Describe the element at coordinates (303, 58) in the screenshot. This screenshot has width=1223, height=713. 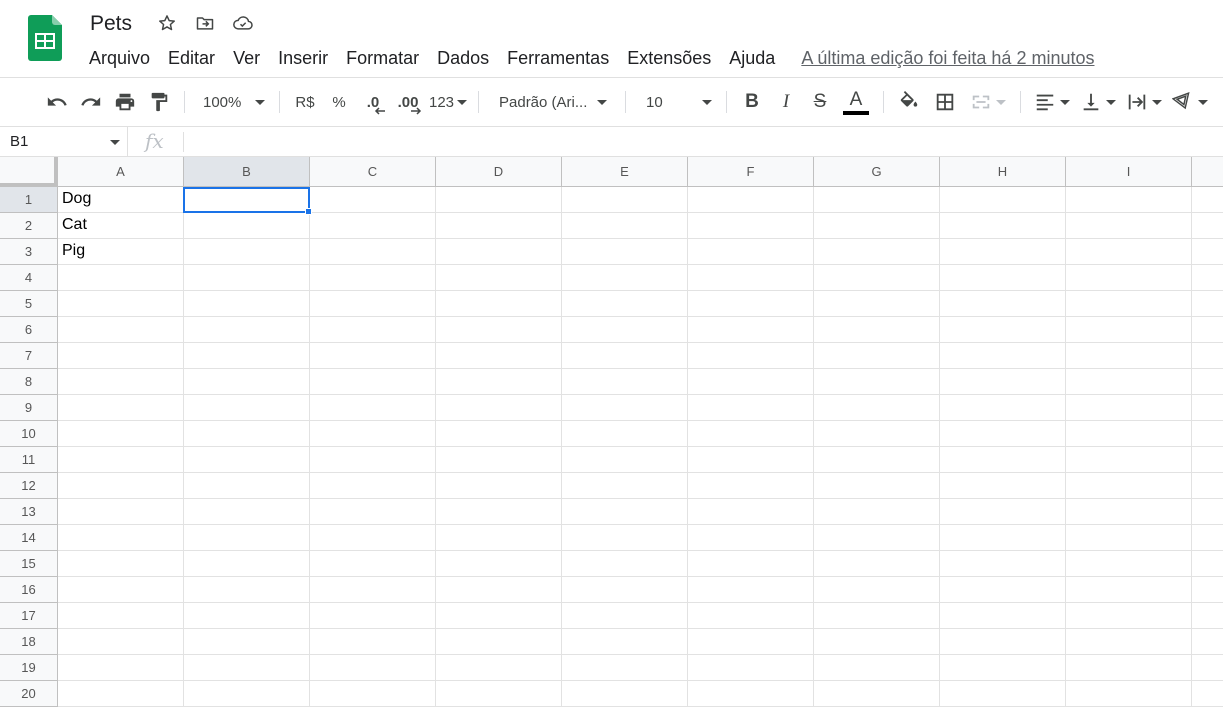
I see `menu-inserir: Inserir` at that location.